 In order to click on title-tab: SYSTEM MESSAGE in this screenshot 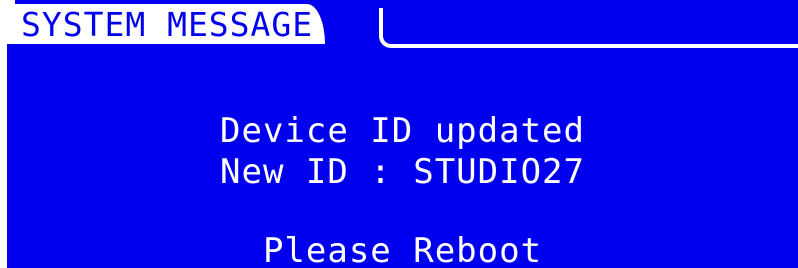, I will do `click(166, 24)`.